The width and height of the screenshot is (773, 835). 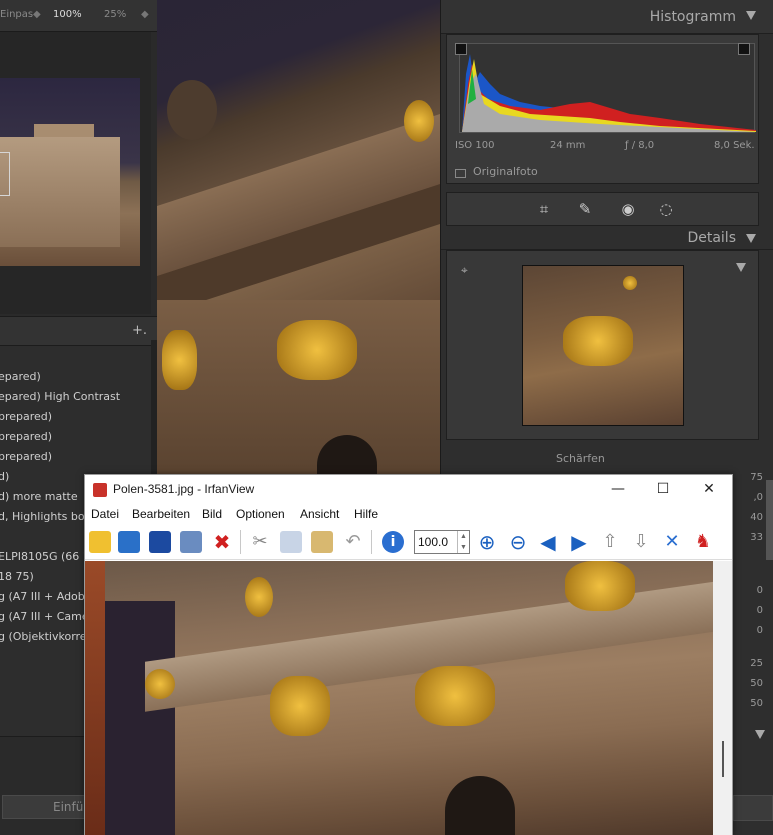 What do you see at coordinates (5, 174) in the screenshot?
I see `navigator-view-box` at bounding box center [5, 174].